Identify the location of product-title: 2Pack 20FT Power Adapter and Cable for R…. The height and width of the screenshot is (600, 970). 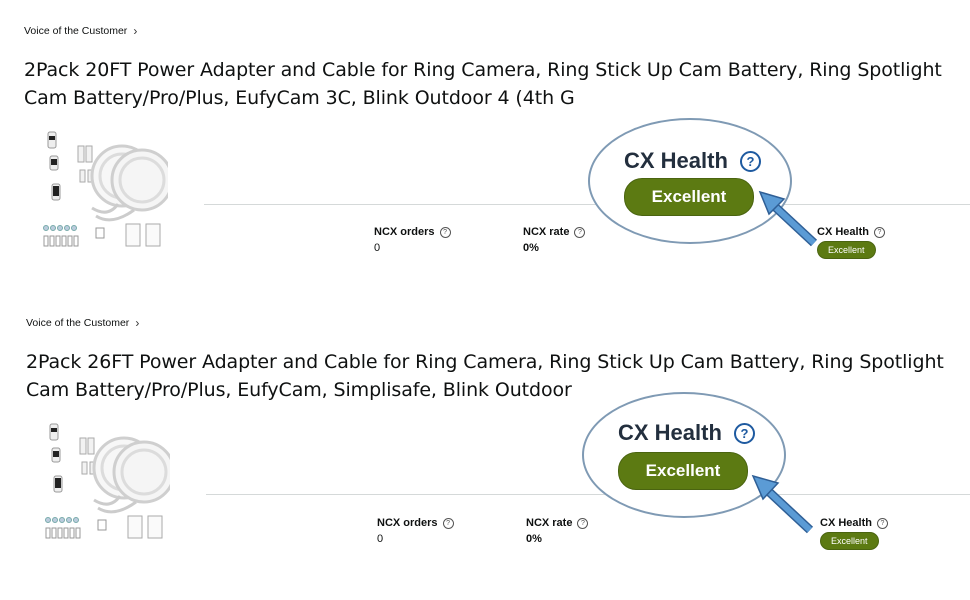
(483, 84).